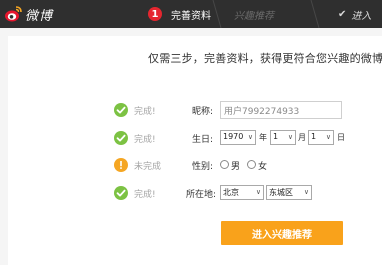  What do you see at coordinates (39, 16) in the screenshot?
I see `logo-text: 微博` at bounding box center [39, 16].